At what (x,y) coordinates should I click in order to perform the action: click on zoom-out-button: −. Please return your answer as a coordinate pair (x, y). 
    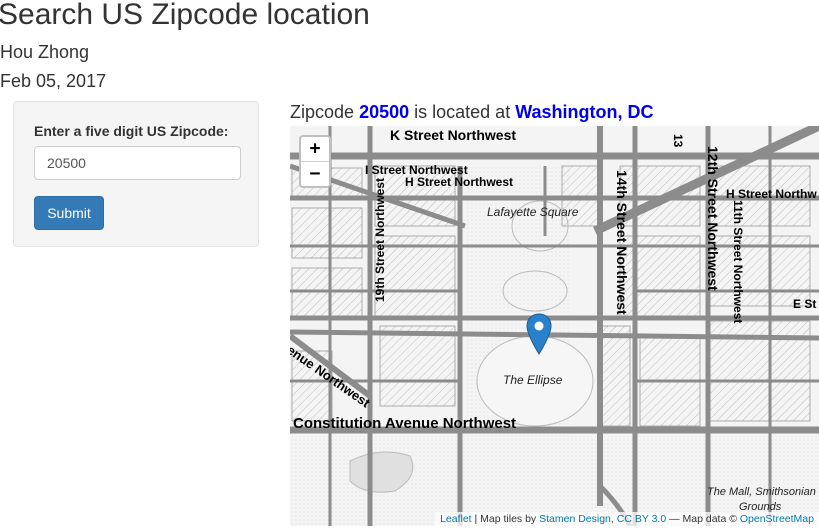
    Looking at the image, I should click on (315, 174).